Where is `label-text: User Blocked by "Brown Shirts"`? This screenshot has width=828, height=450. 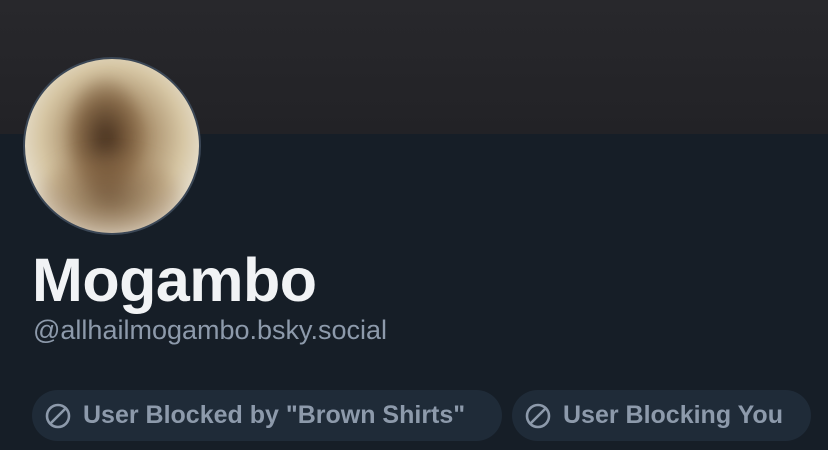
label-text: User Blocked by "Brown Shirts" is located at coordinates (274, 415).